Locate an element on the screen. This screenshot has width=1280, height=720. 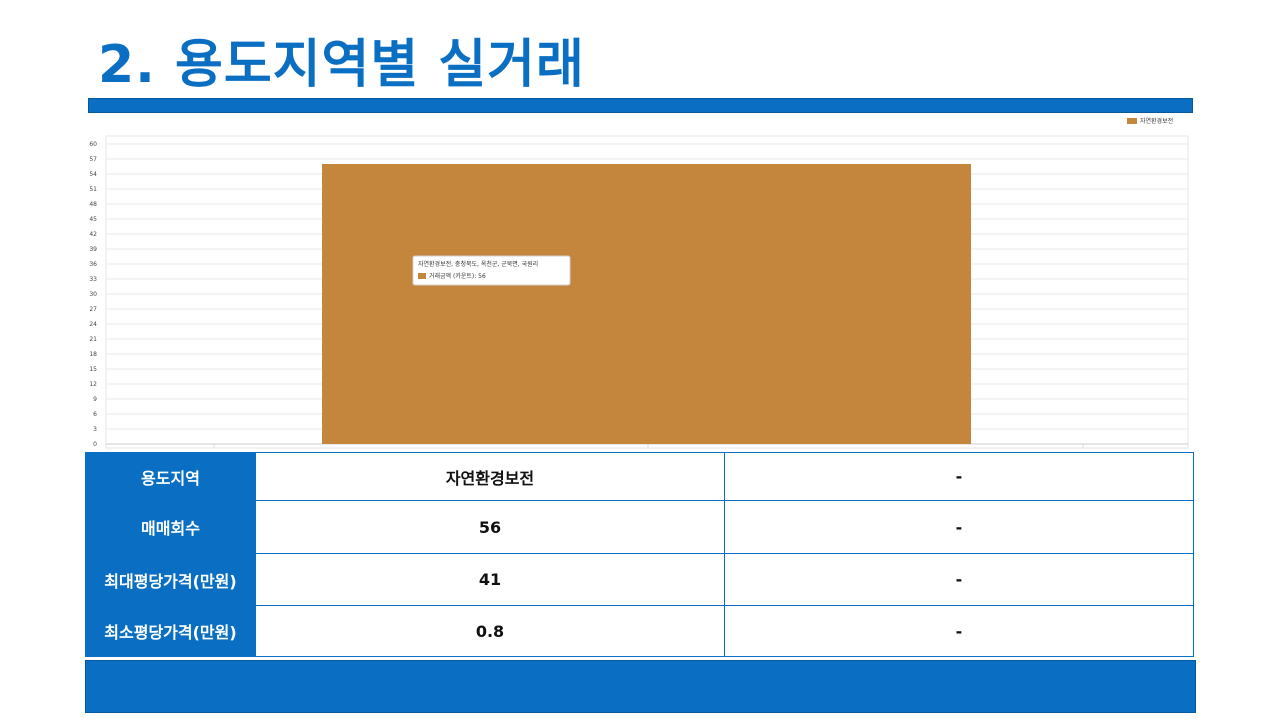
y-tick-label: 45 is located at coordinates (93, 219).